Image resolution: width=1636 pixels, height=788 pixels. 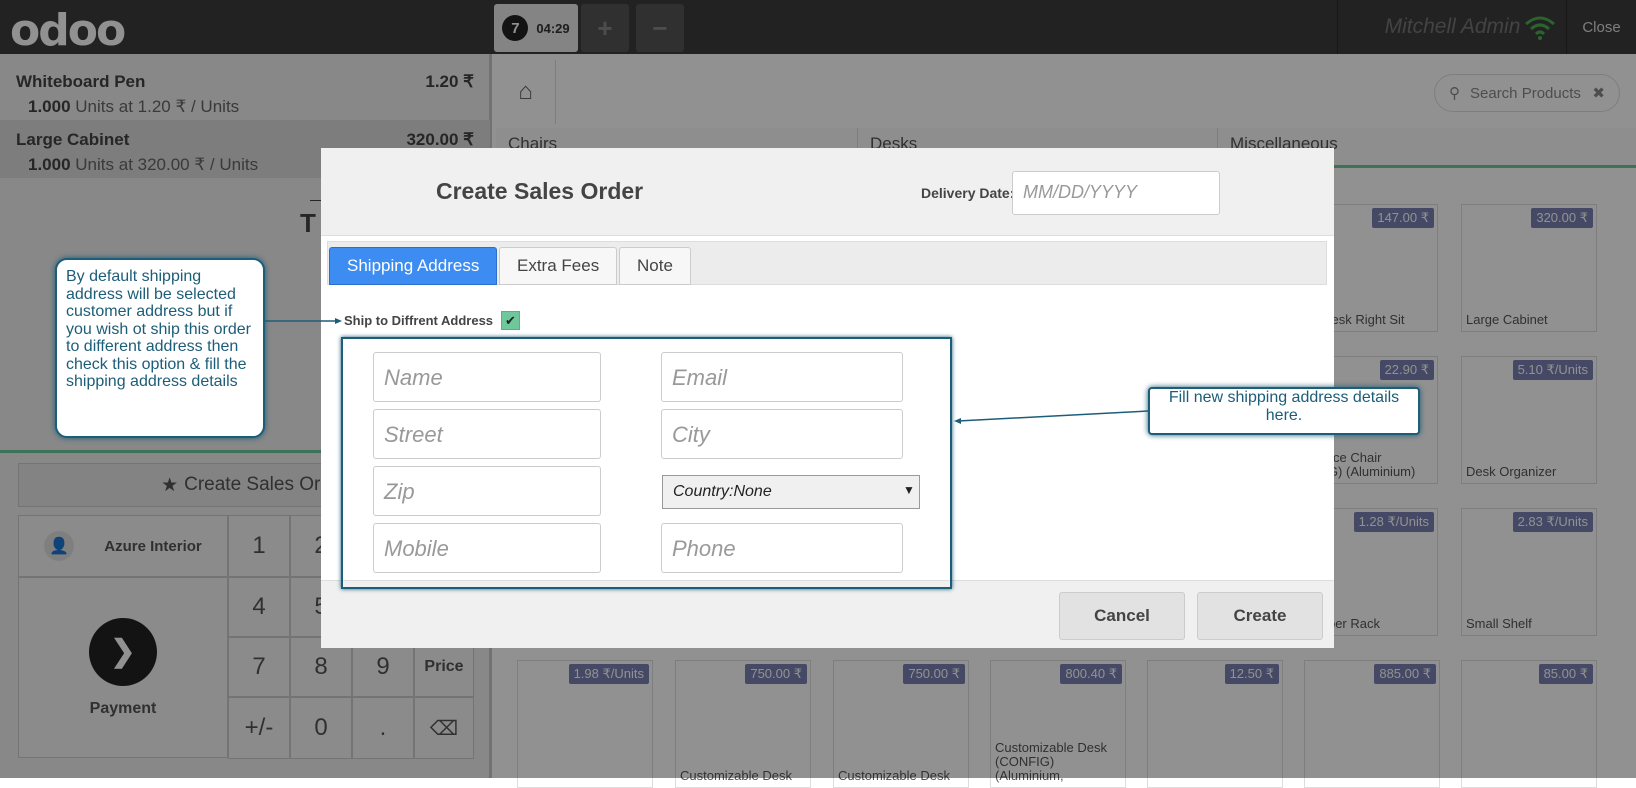 What do you see at coordinates (707, 371) in the screenshot?
I see `annotation-arrows` at bounding box center [707, 371].